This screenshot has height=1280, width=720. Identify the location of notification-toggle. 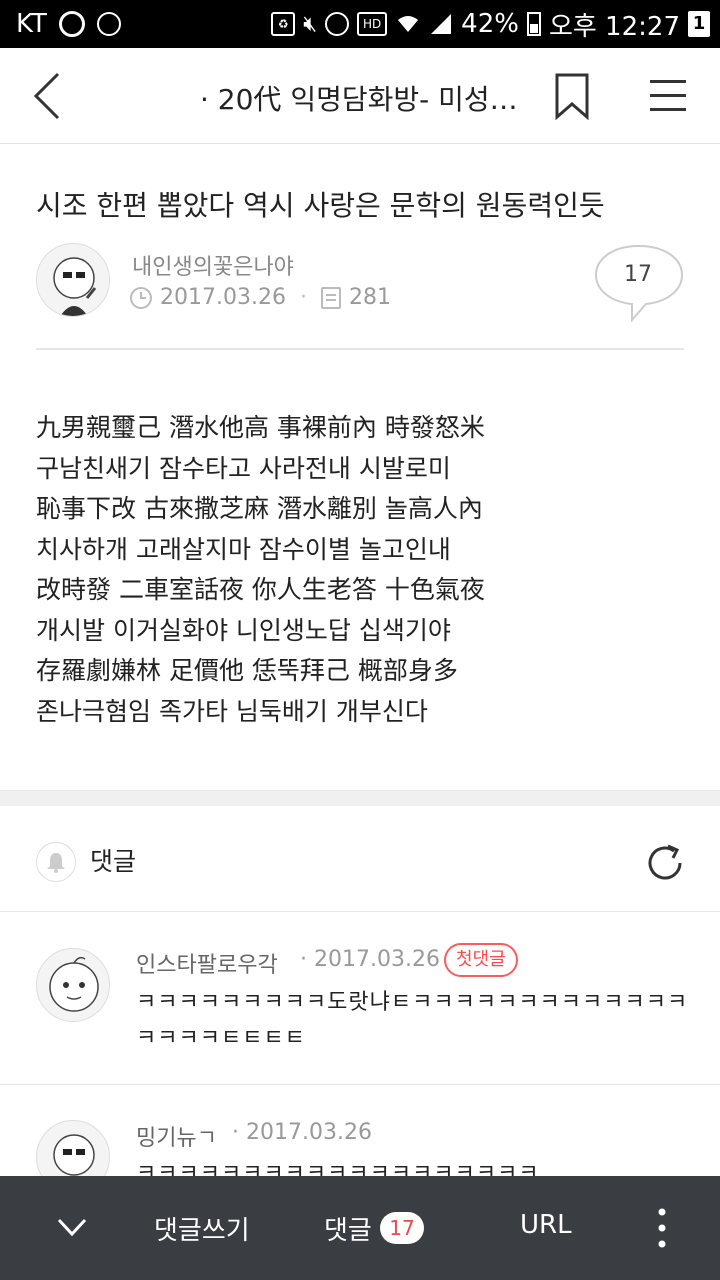
(56, 862).